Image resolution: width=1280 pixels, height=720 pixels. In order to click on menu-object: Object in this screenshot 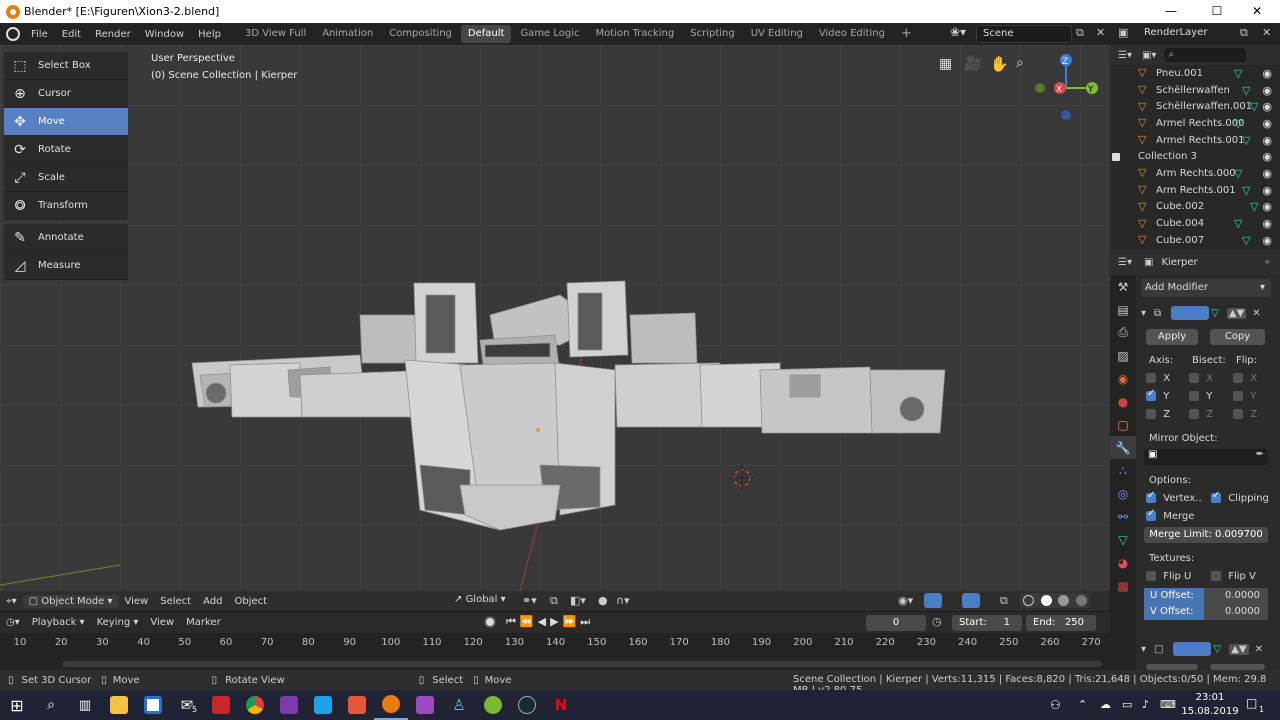, I will do `click(250, 601)`.